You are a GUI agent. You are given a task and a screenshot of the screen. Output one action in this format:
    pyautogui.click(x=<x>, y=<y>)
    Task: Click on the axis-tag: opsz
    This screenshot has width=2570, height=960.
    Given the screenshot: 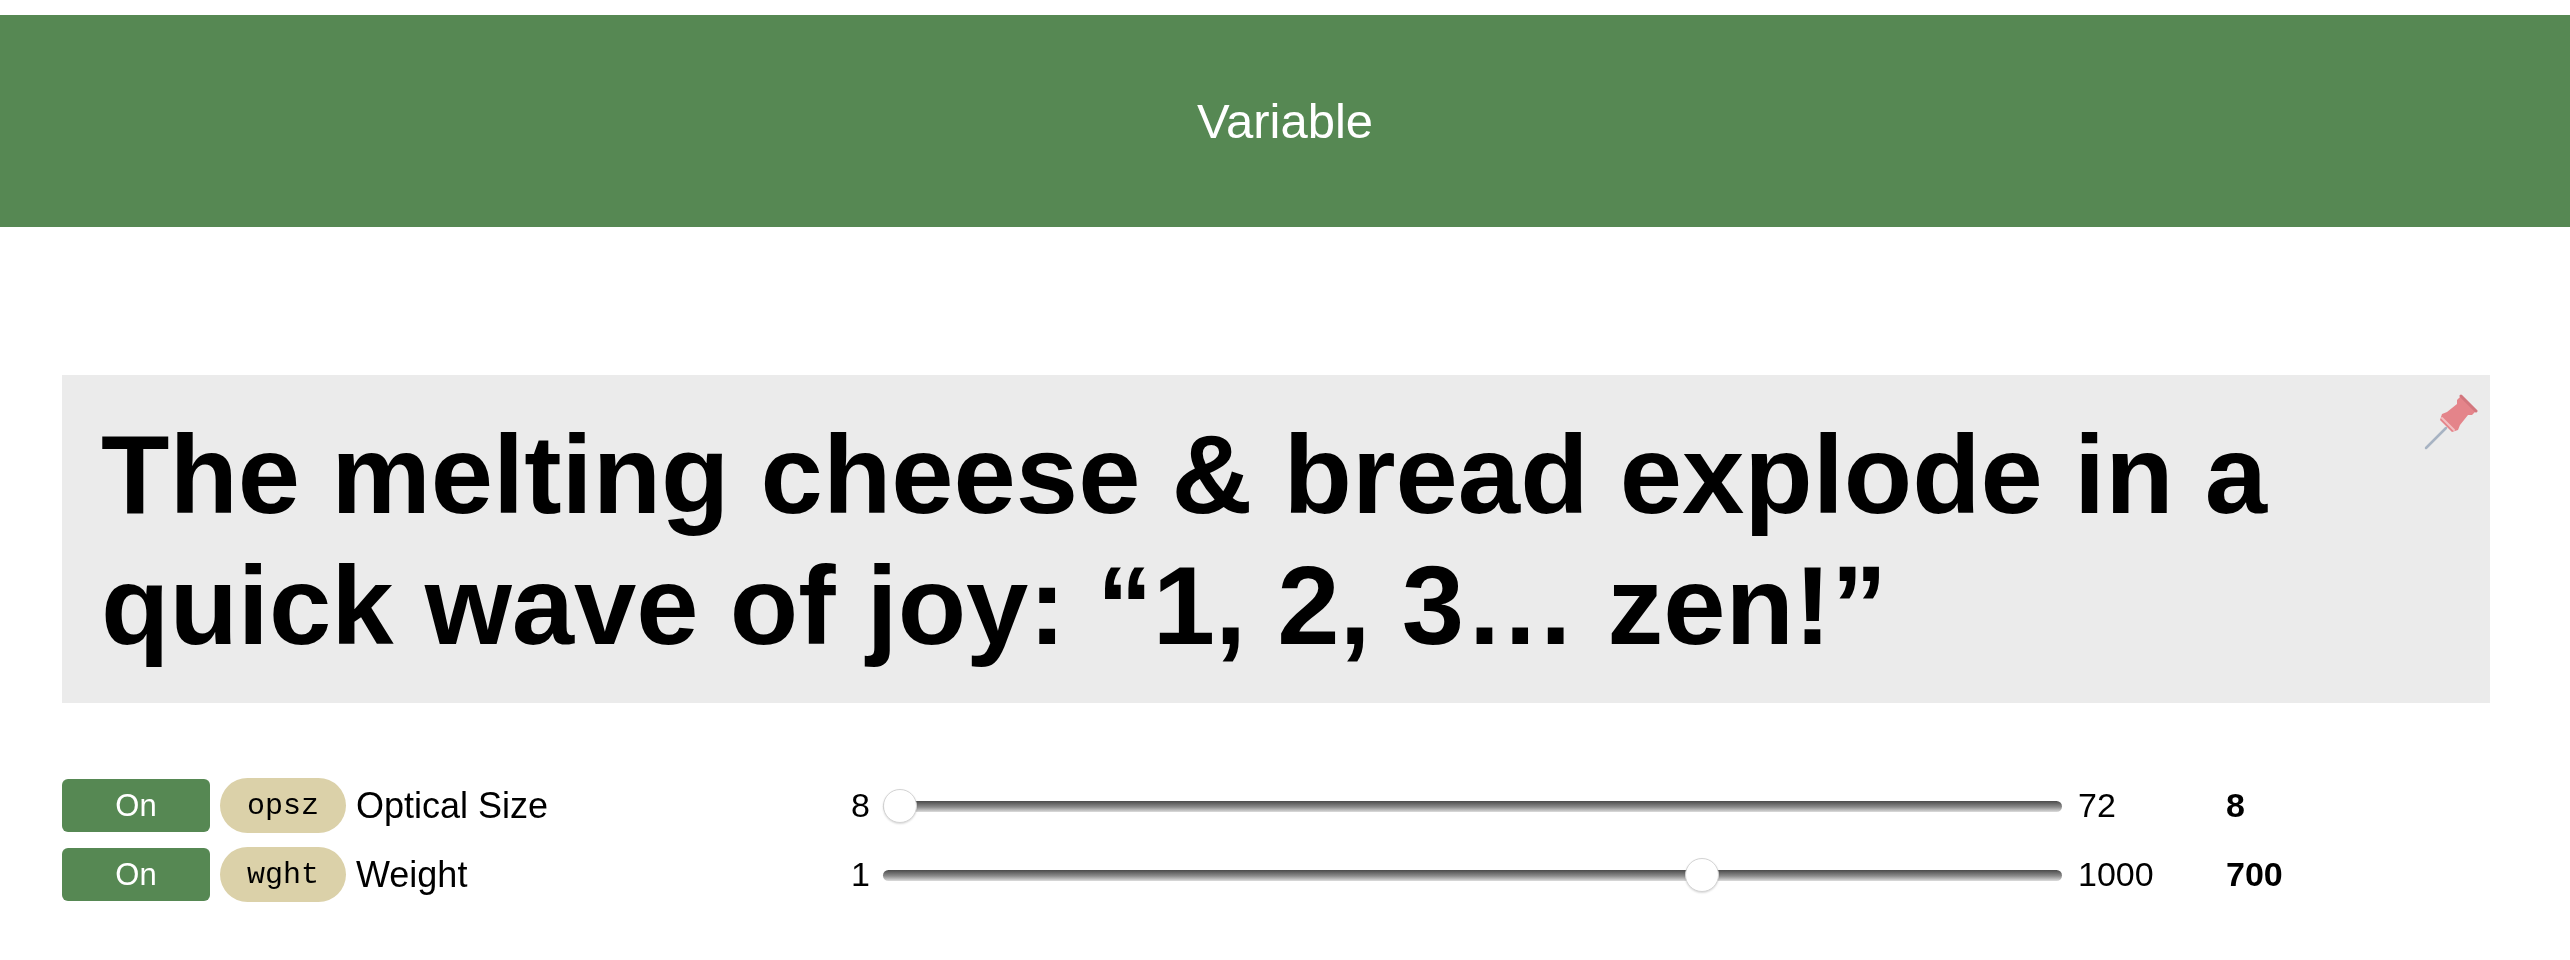 What is the action you would take?
    pyautogui.click(x=283, y=805)
    